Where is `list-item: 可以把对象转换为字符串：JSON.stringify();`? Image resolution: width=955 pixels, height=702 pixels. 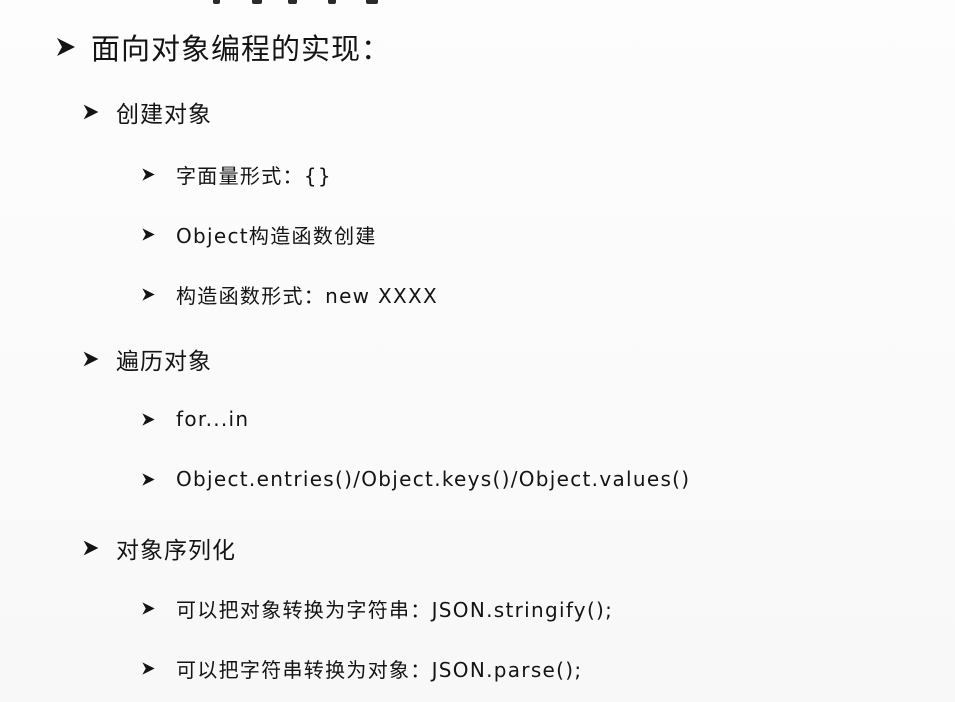 list-item: 可以把对象转换为字符串：JSON.stringify(); is located at coordinates (377, 608).